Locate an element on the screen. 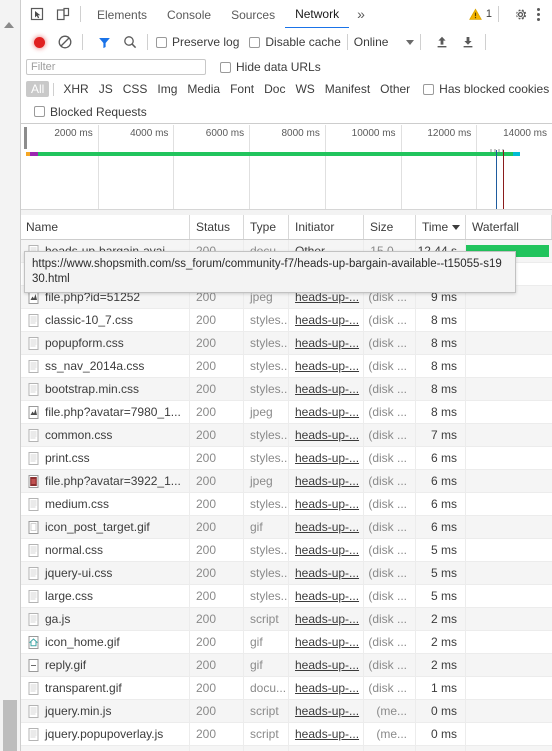 This screenshot has width=552, height=751. type-filter-other: Other is located at coordinates (395, 89).